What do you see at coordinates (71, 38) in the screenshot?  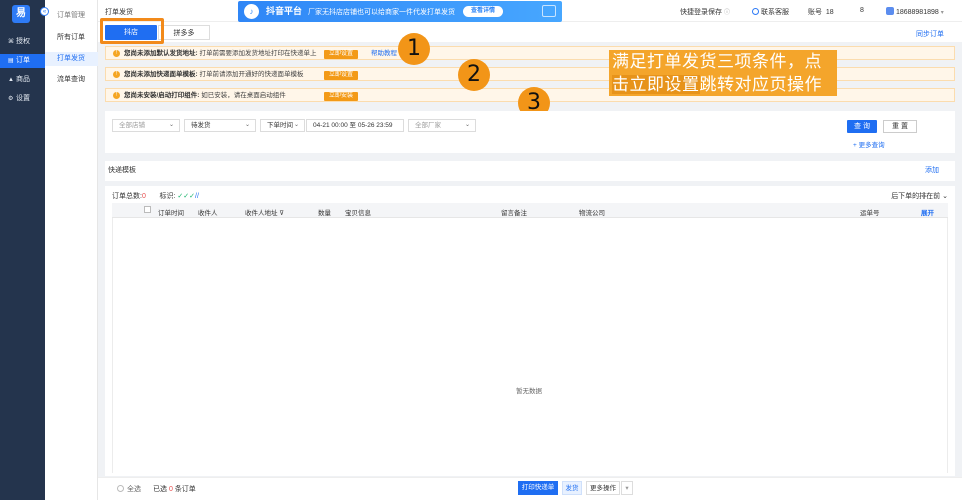 I see `submenu-item-all-orders: 所有订单` at bounding box center [71, 38].